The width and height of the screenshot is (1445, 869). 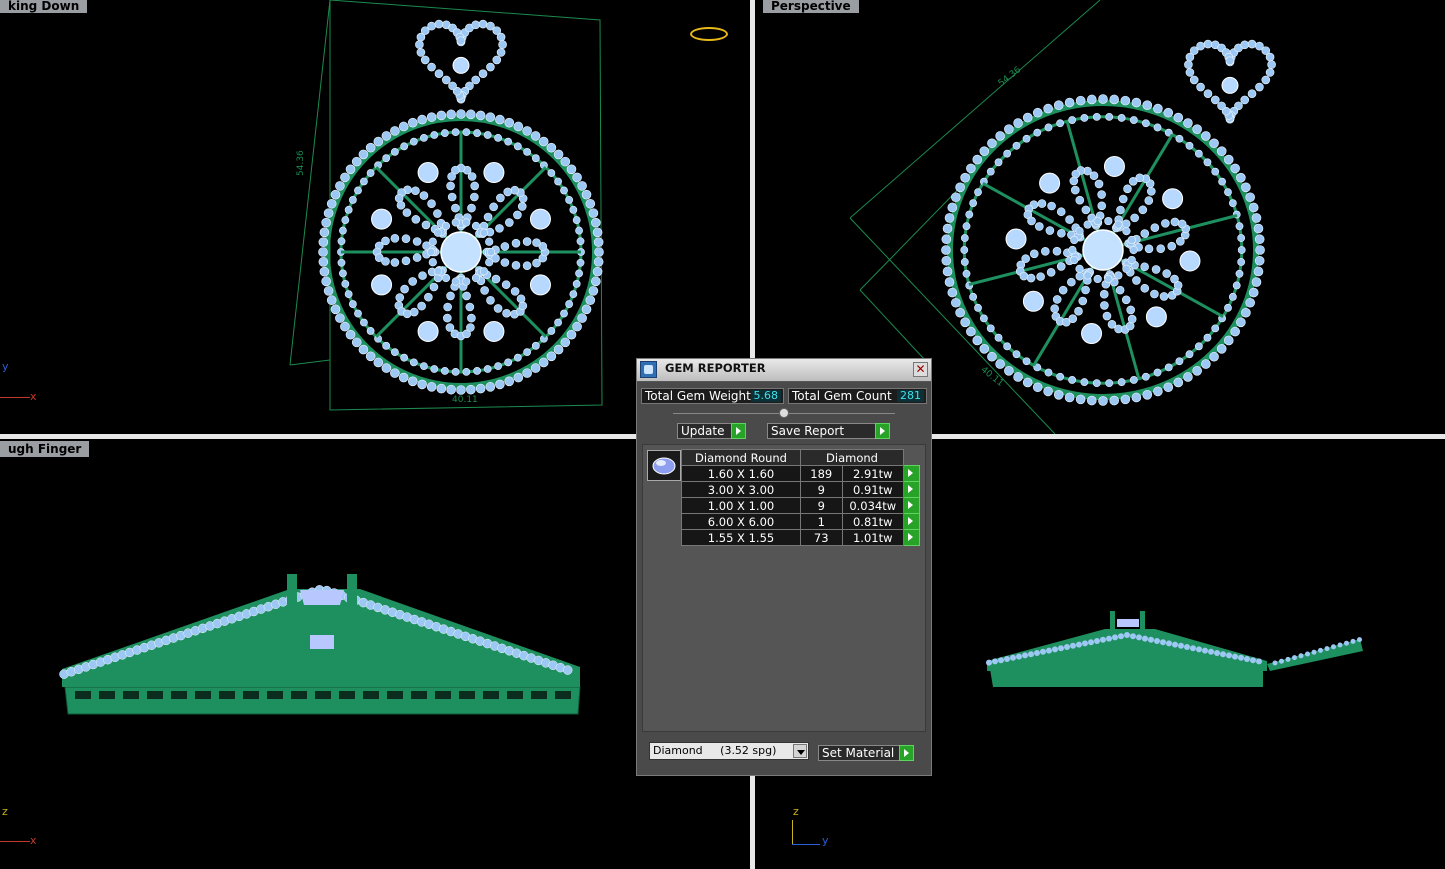 I want to click on total-gem-weight-label: Total Gem Weight, so click(x=698, y=396).